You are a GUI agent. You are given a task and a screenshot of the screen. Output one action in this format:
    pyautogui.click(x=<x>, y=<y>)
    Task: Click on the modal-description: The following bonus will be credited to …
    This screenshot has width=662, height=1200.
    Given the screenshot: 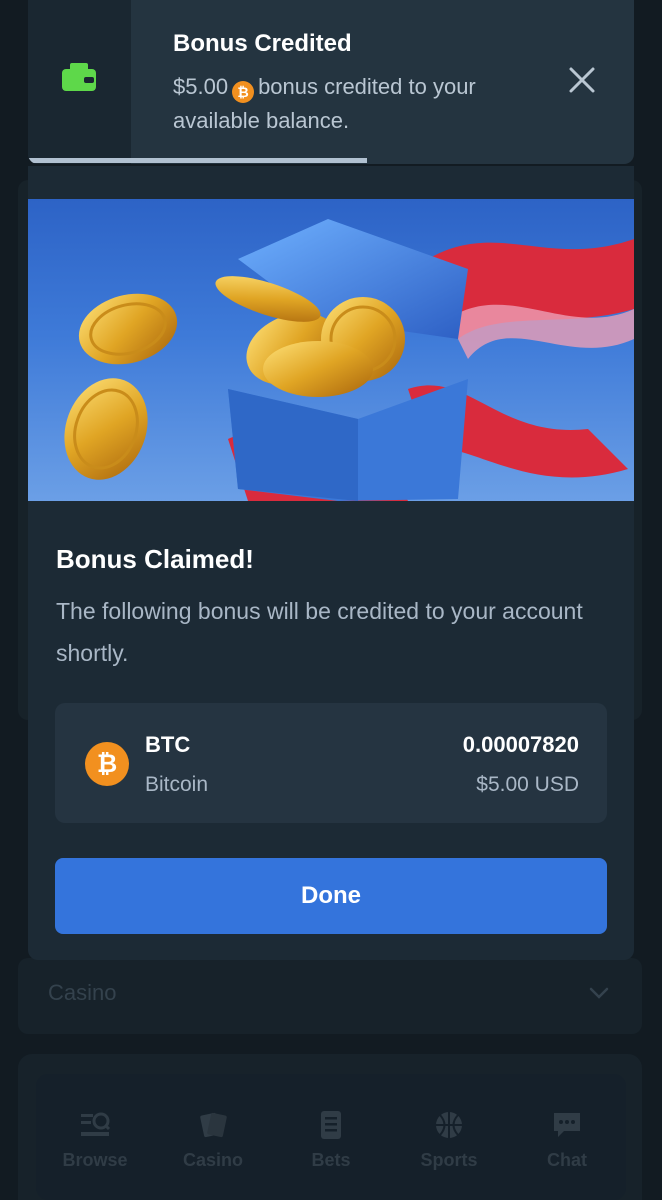 What is the action you would take?
    pyautogui.click(x=319, y=632)
    